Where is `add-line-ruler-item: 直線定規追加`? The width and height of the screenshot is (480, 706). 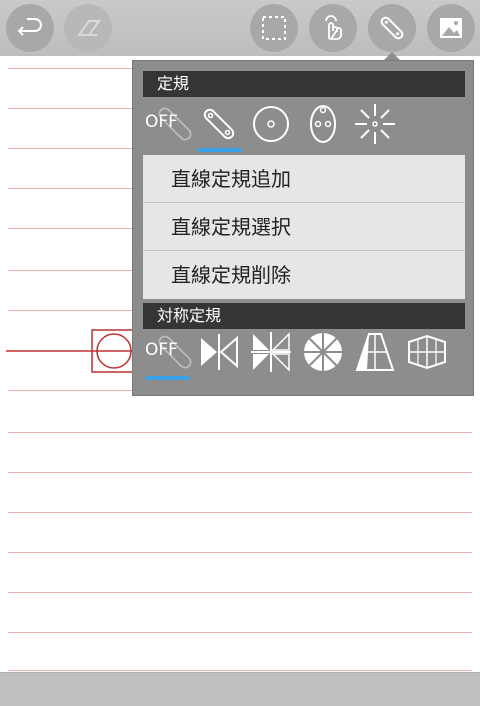 add-line-ruler-item: 直線定規追加 is located at coordinates (304, 179).